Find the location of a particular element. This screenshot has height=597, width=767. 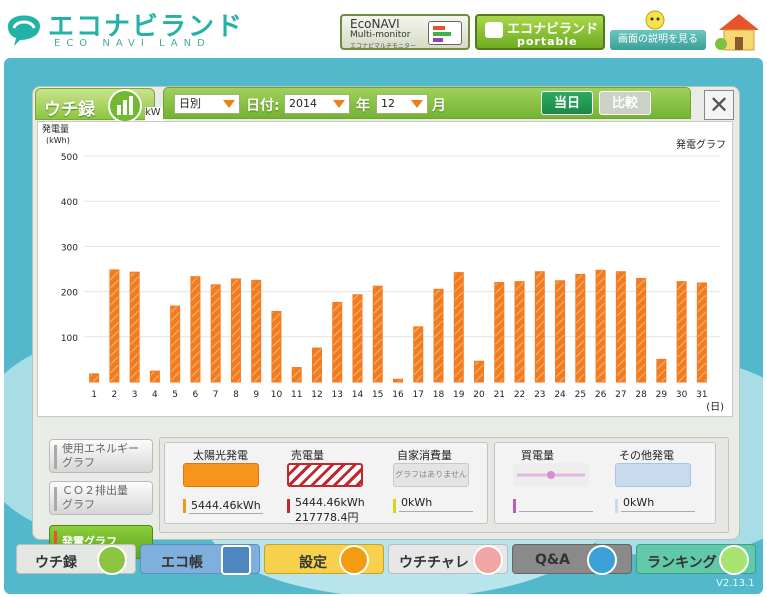

x-tick-label: 13 is located at coordinates (336, 395).